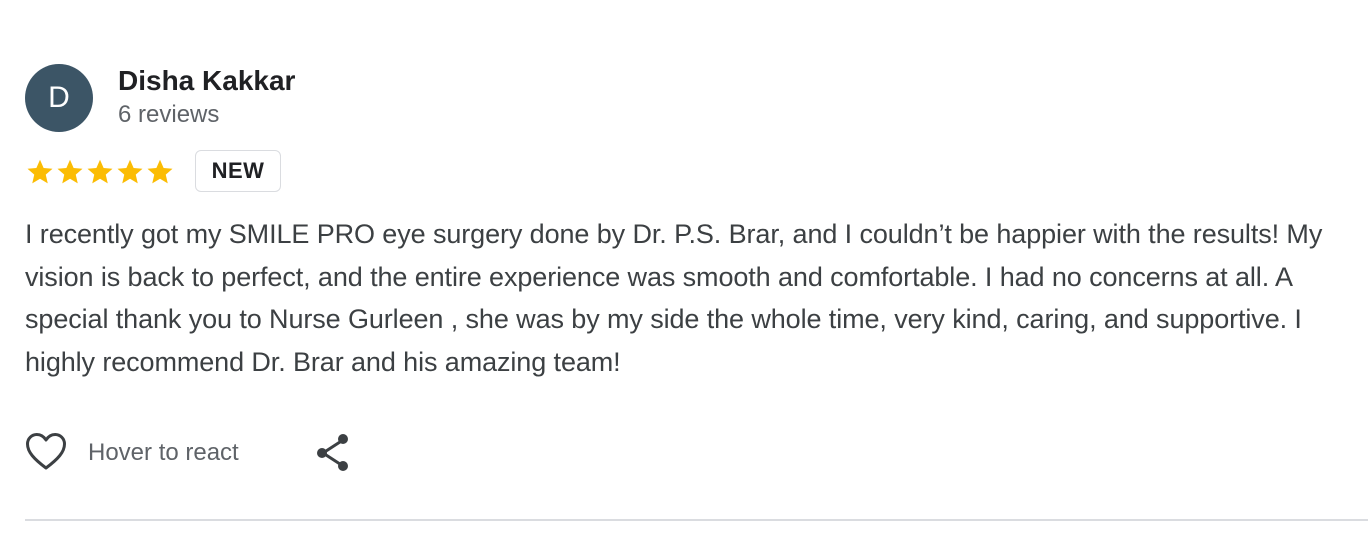 This screenshot has width=1368, height=533. I want to click on share-icon, so click(333, 452).